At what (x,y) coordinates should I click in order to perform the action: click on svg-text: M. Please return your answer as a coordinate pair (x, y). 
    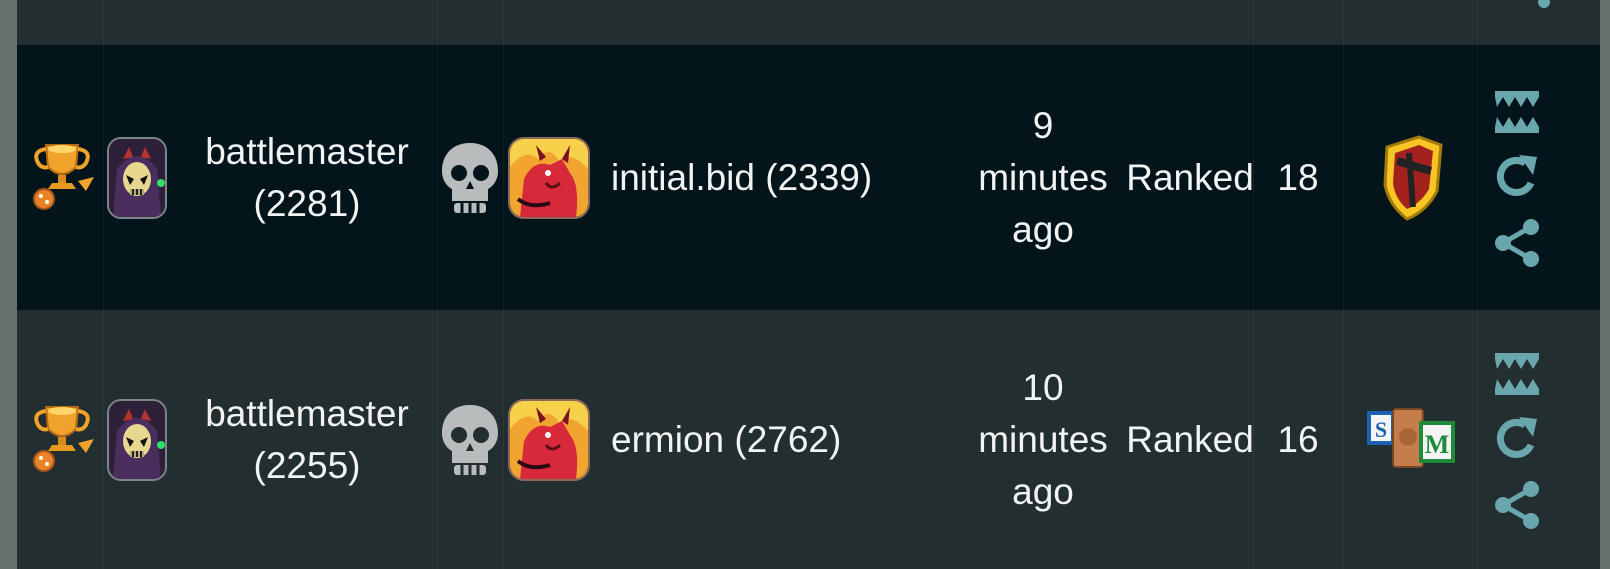
    Looking at the image, I should click on (1437, 444).